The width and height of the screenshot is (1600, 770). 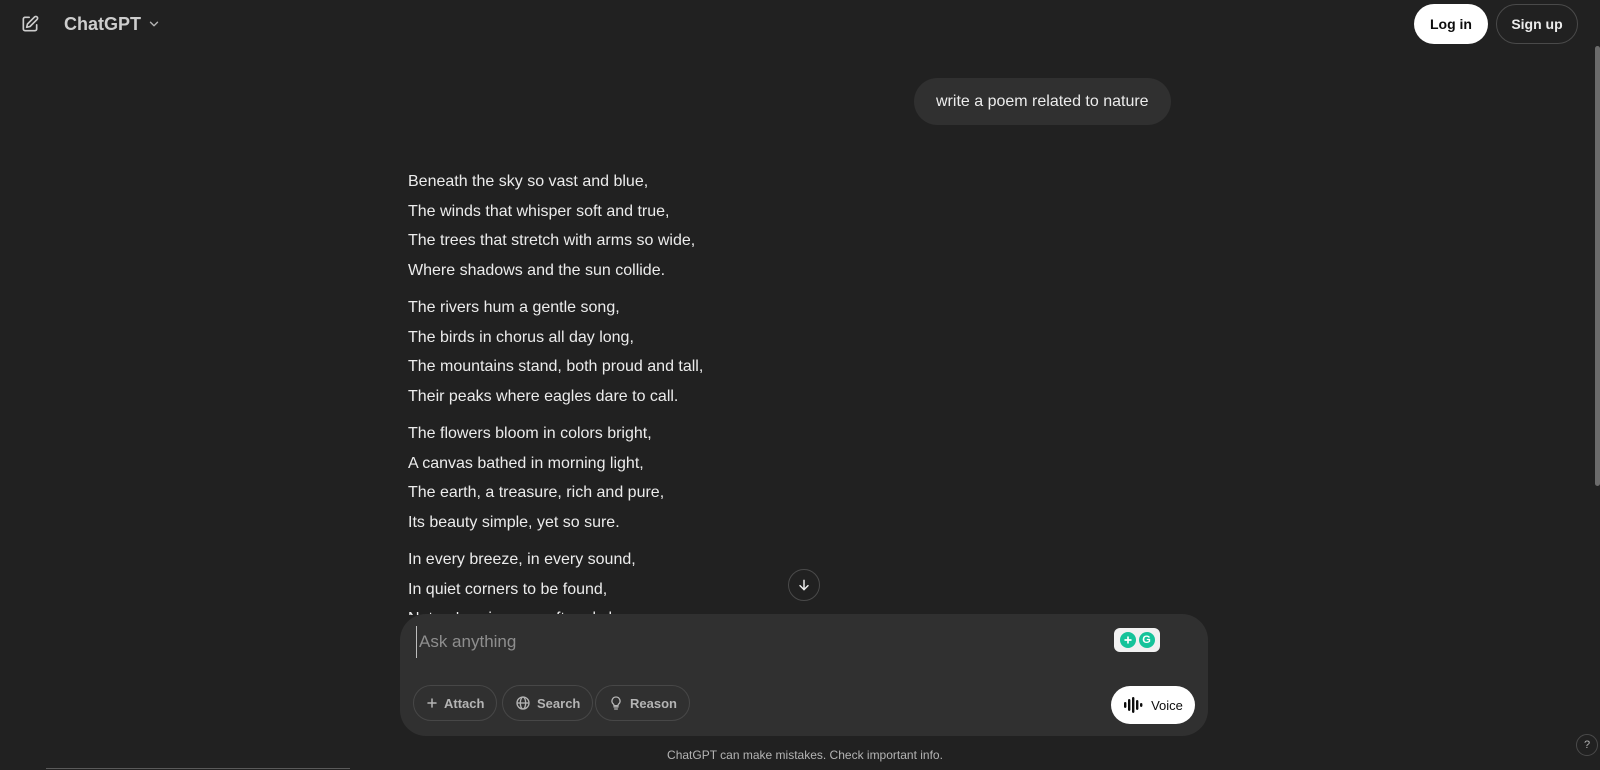 What do you see at coordinates (1146, 640) in the screenshot?
I see `grammarly-icon: G` at bounding box center [1146, 640].